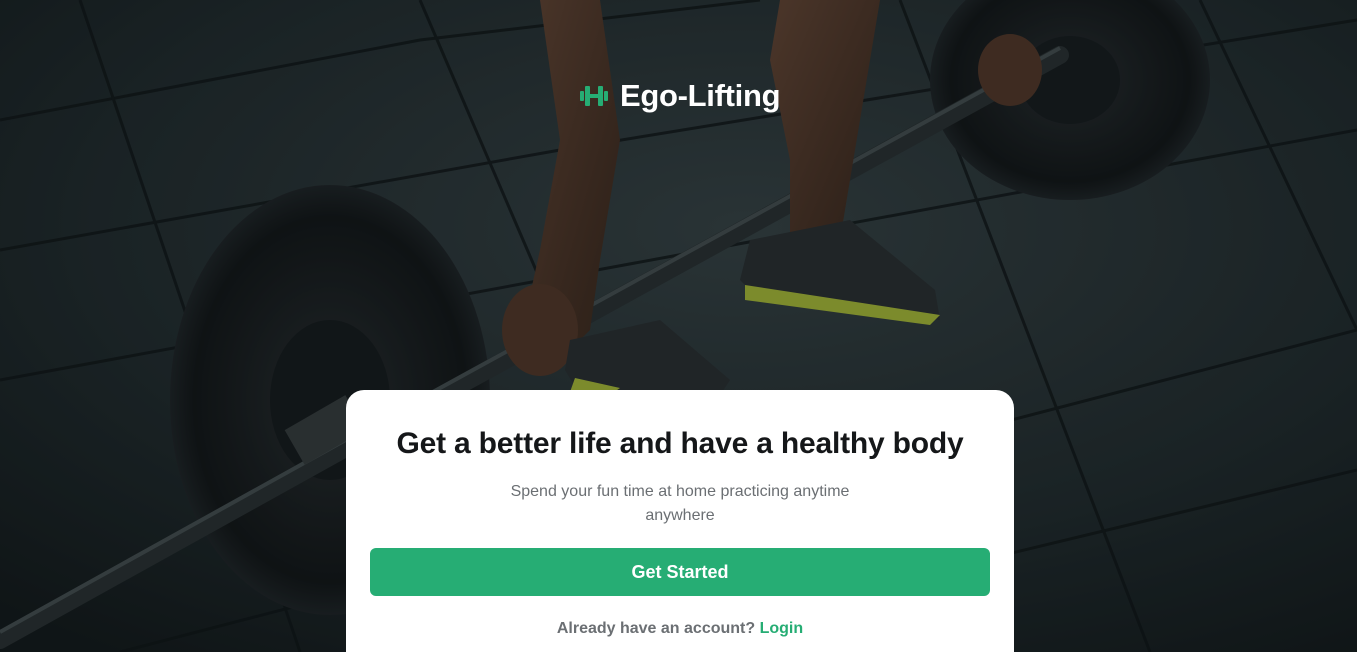 The image size is (1357, 652). I want to click on brand-name: Ego-Lifting, so click(700, 95).